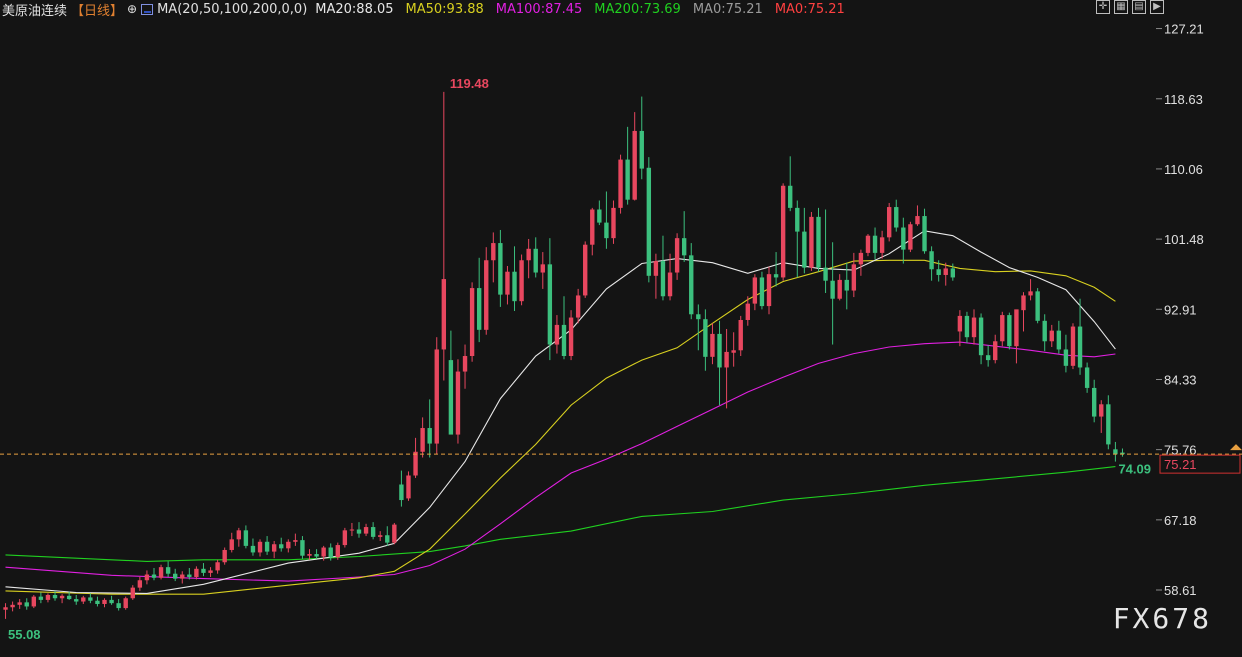  I want to click on bars-icon: ▤, so click(1139, 7).